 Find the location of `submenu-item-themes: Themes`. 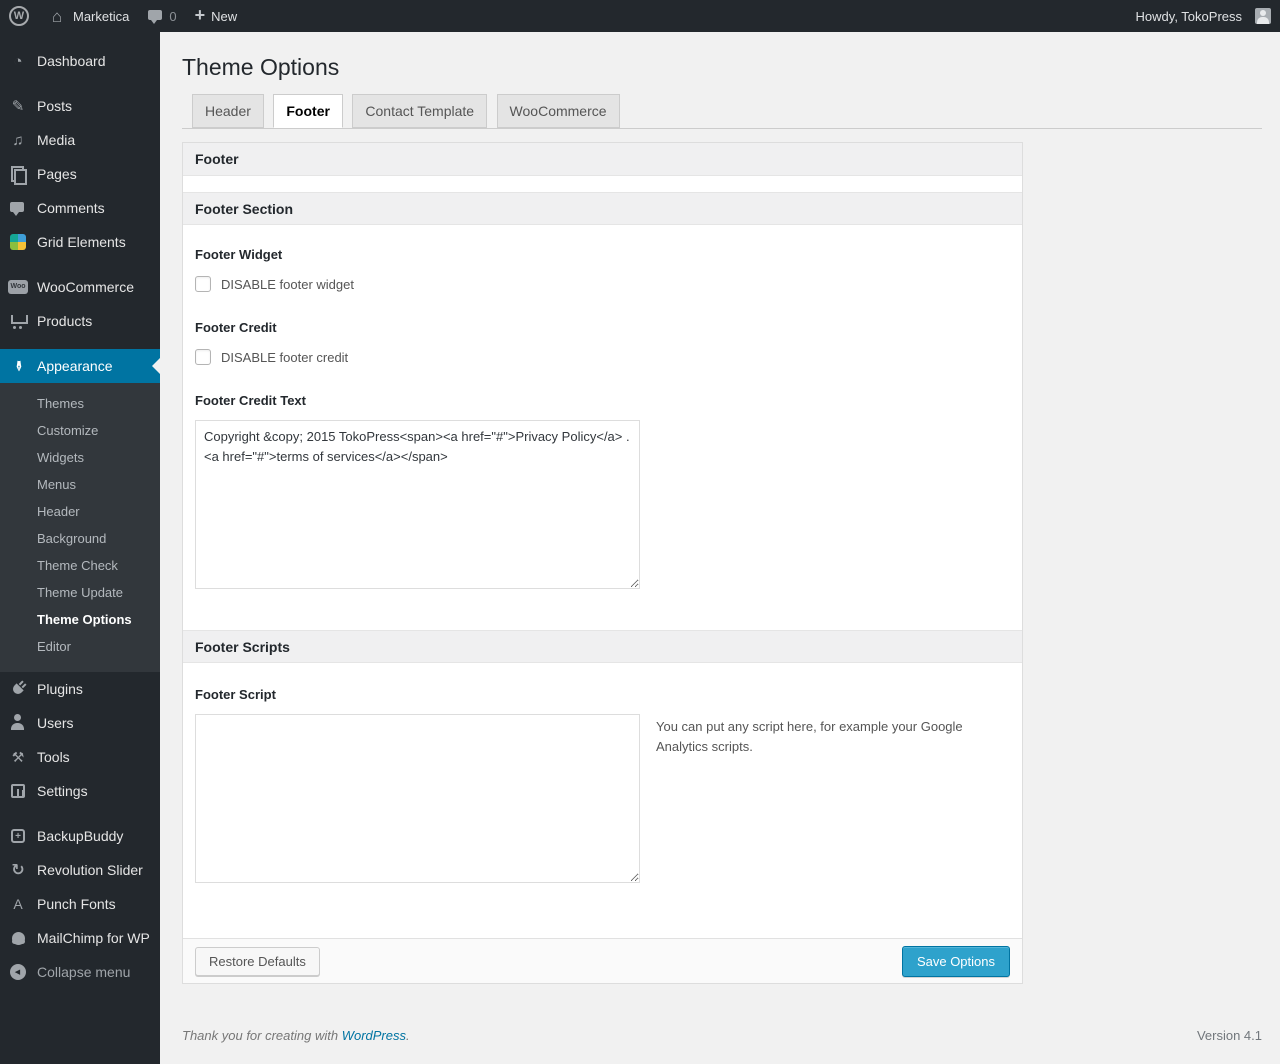

submenu-item-themes: Themes is located at coordinates (80, 403).